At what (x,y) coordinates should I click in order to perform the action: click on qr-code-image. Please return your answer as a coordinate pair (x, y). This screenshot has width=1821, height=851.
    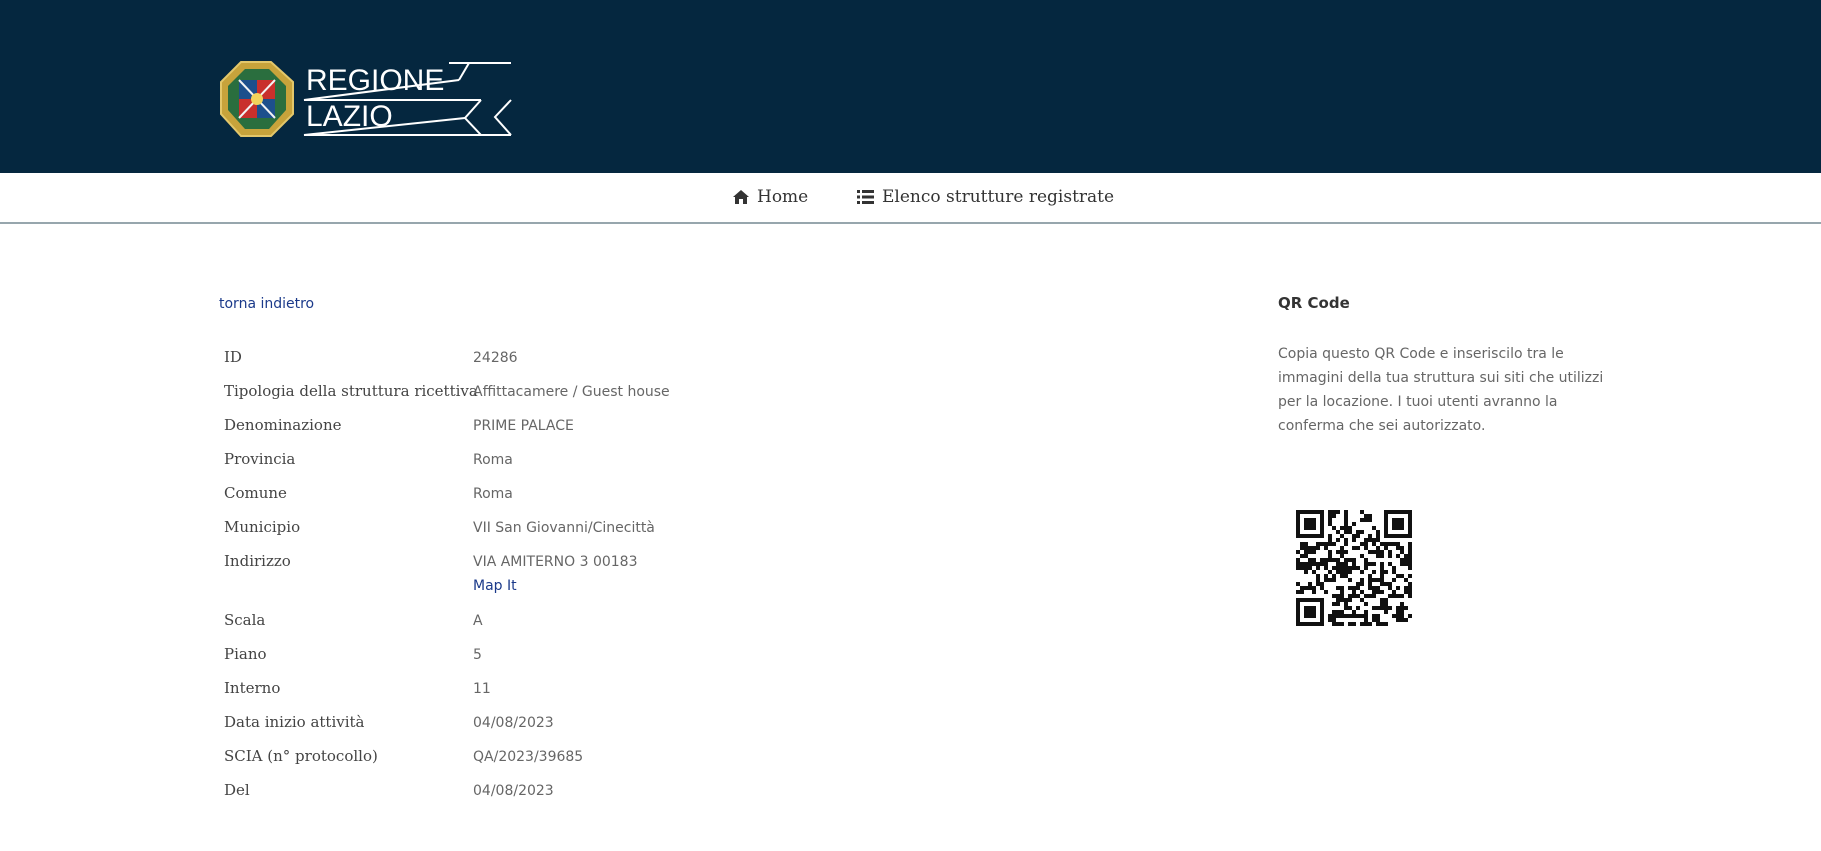
    Looking at the image, I should click on (1354, 568).